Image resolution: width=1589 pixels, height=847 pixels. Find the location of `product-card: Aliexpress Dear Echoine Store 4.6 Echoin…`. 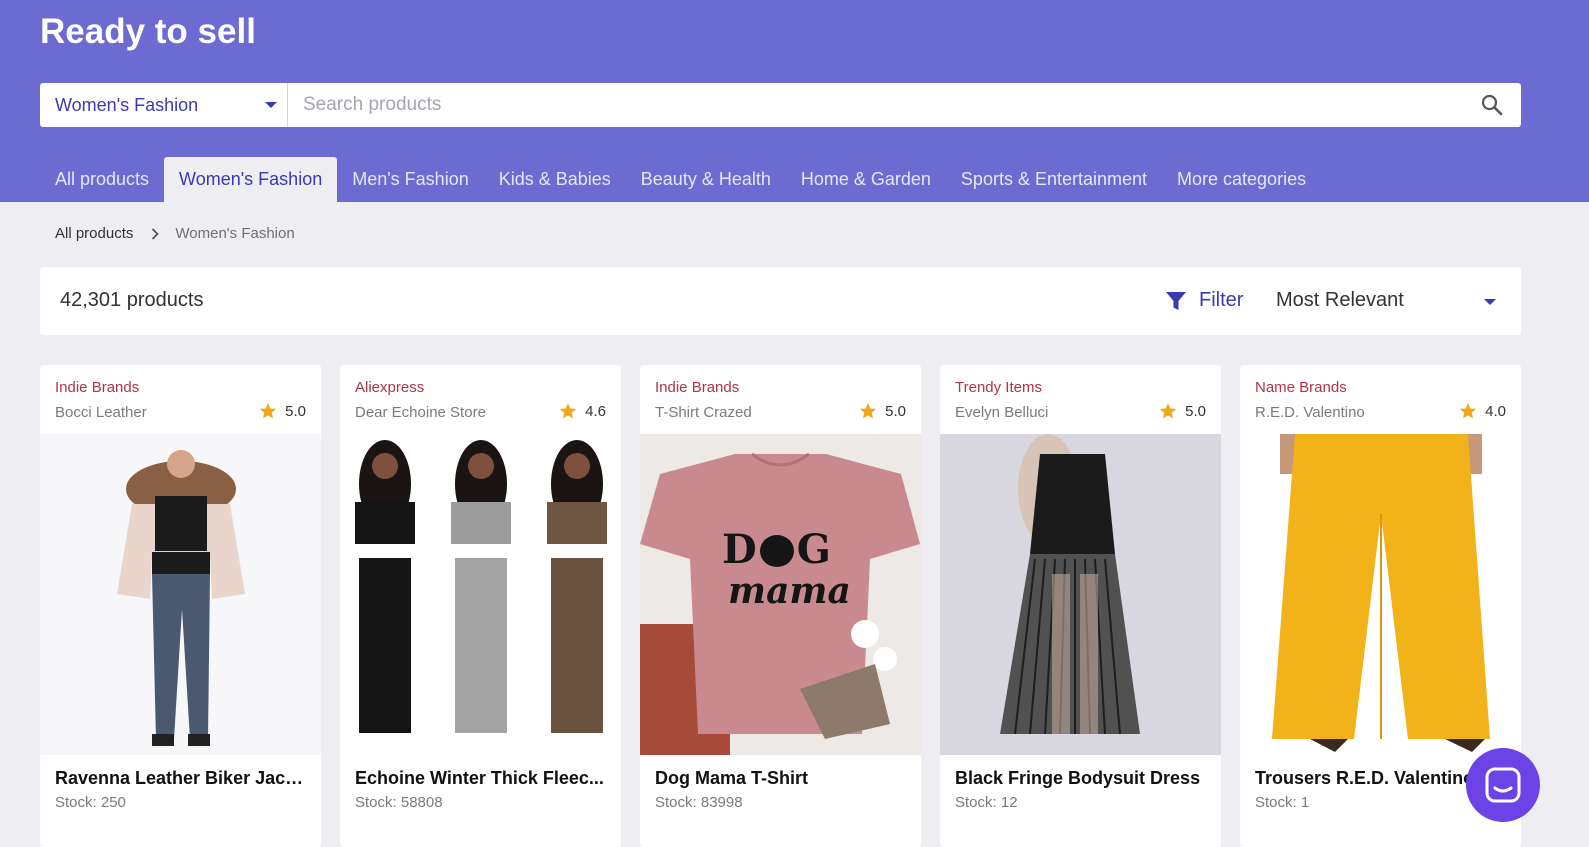

product-card: Aliexpress Dear Echoine Store 4.6 Echoin… is located at coordinates (480, 606).